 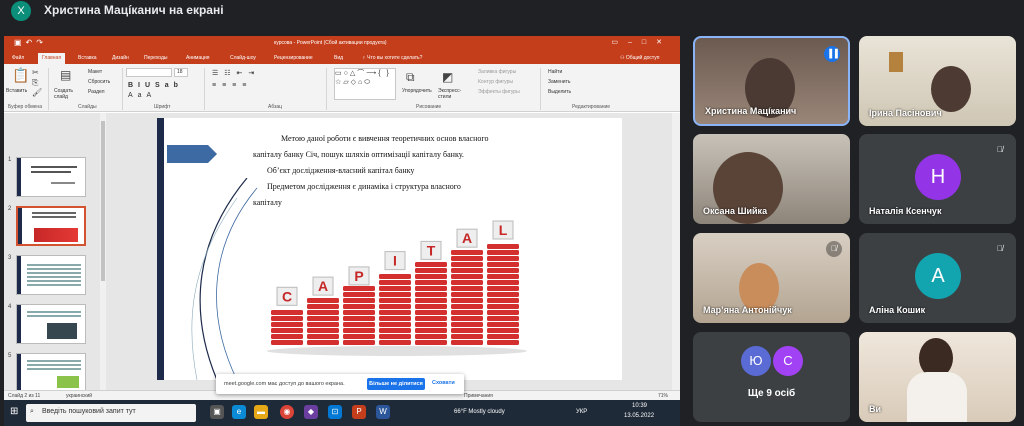 What do you see at coordinates (443, 383) in the screenshot?
I see `hide-button: Сховати` at bounding box center [443, 383].